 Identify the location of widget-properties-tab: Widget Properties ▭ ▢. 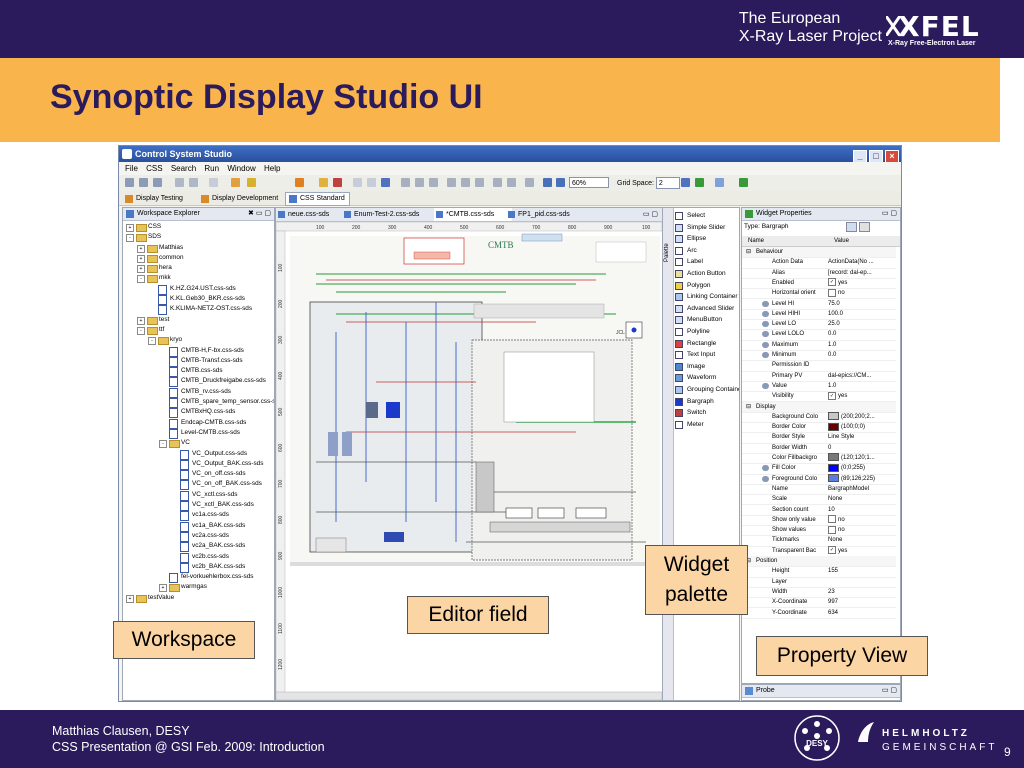
(821, 214).